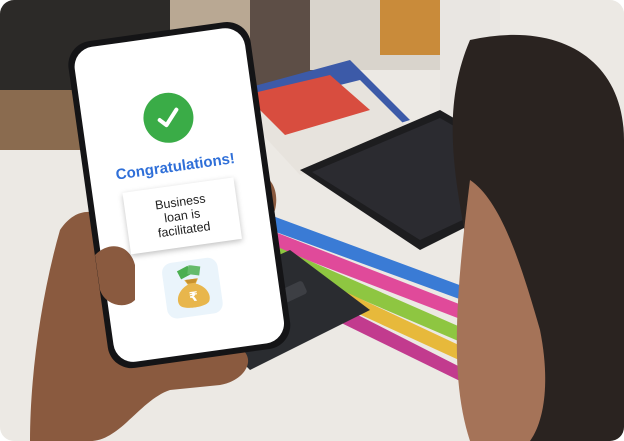 The width and height of the screenshot is (624, 441). Describe the element at coordinates (193, 297) in the screenshot. I see `rupee-symbol: ₹` at that location.